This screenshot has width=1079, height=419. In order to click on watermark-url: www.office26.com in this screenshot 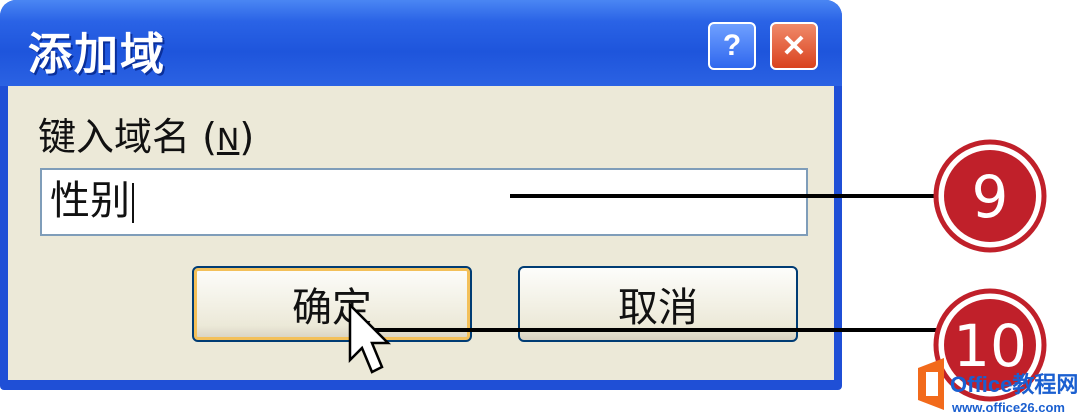, I will do `click(1008, 407)`.